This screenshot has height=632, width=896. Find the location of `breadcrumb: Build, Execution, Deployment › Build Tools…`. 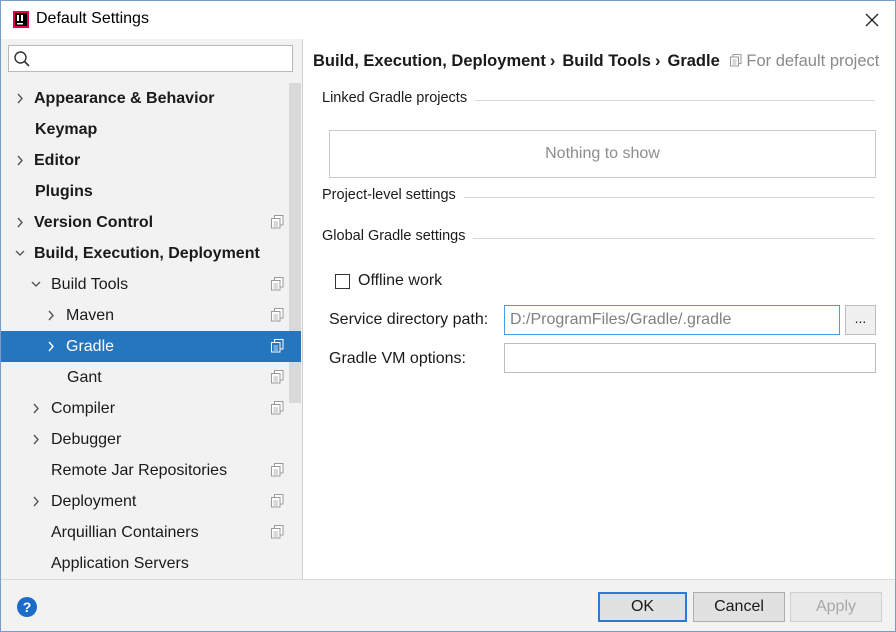

breadcrumb: Build, Execution, Deployment › Build Tools… is located at coordinates (596, 61).